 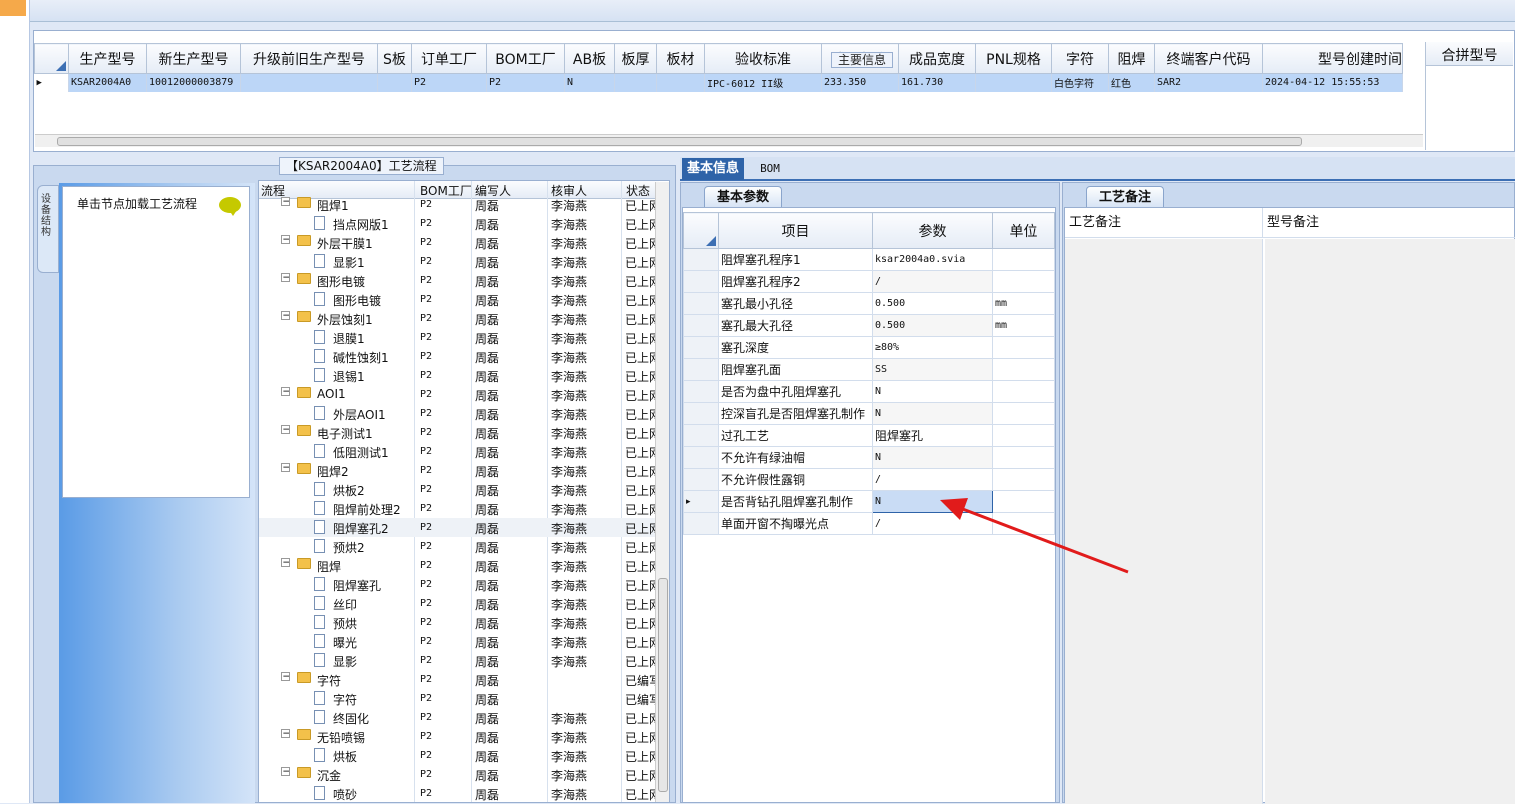 What do you see at coordinates (459, 204) in the screenshot?
I see `tree-row: − 阻焊1 P2 周磊 李海燕 已上网` at bounding box center [459, 204].